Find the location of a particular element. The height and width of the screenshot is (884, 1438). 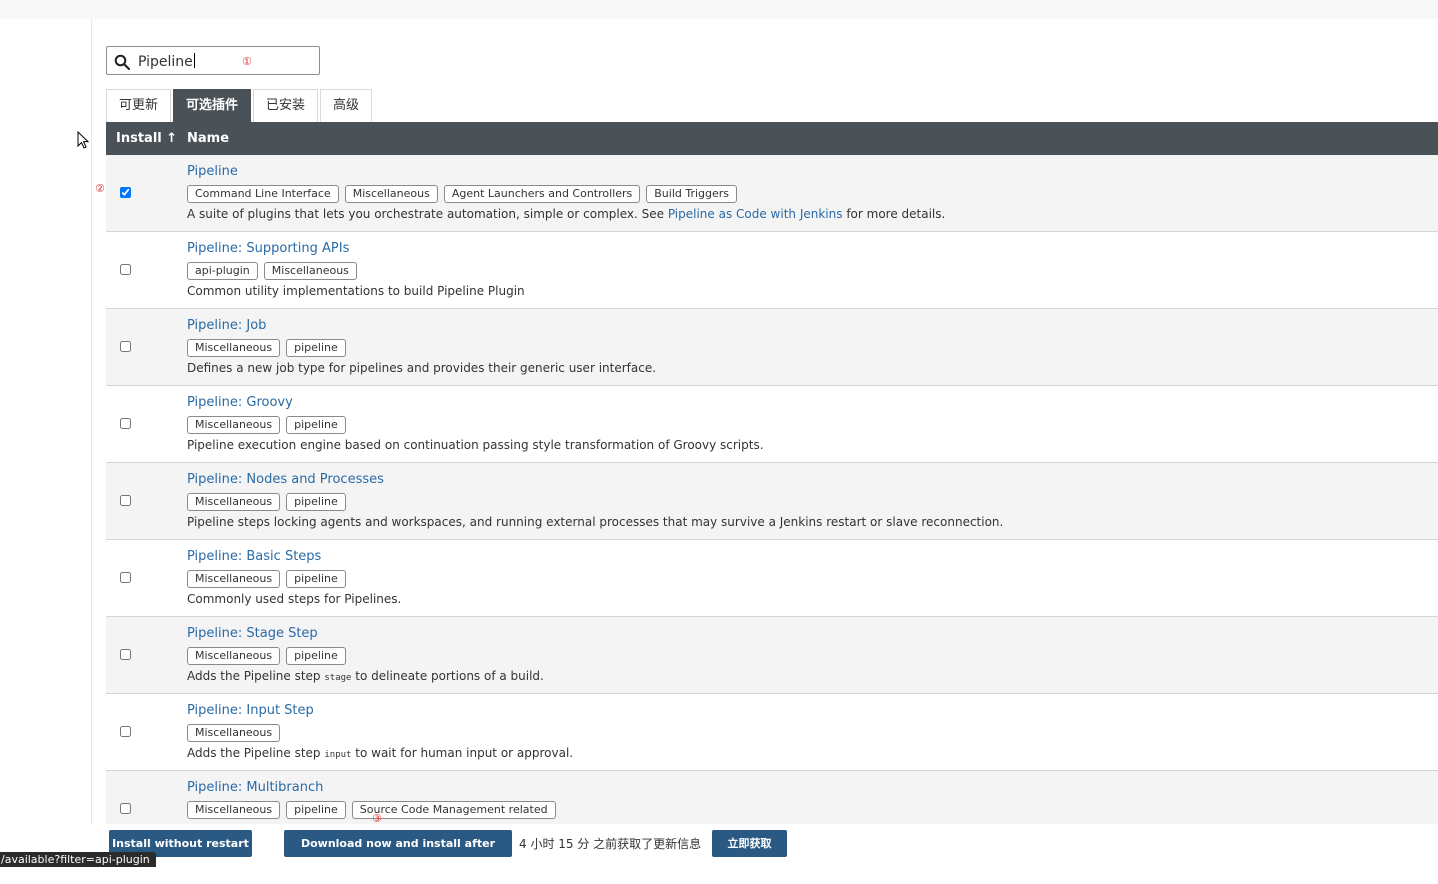

plugin-name-link: Pipeline: Stage Step is located at coordinates (252, 633).